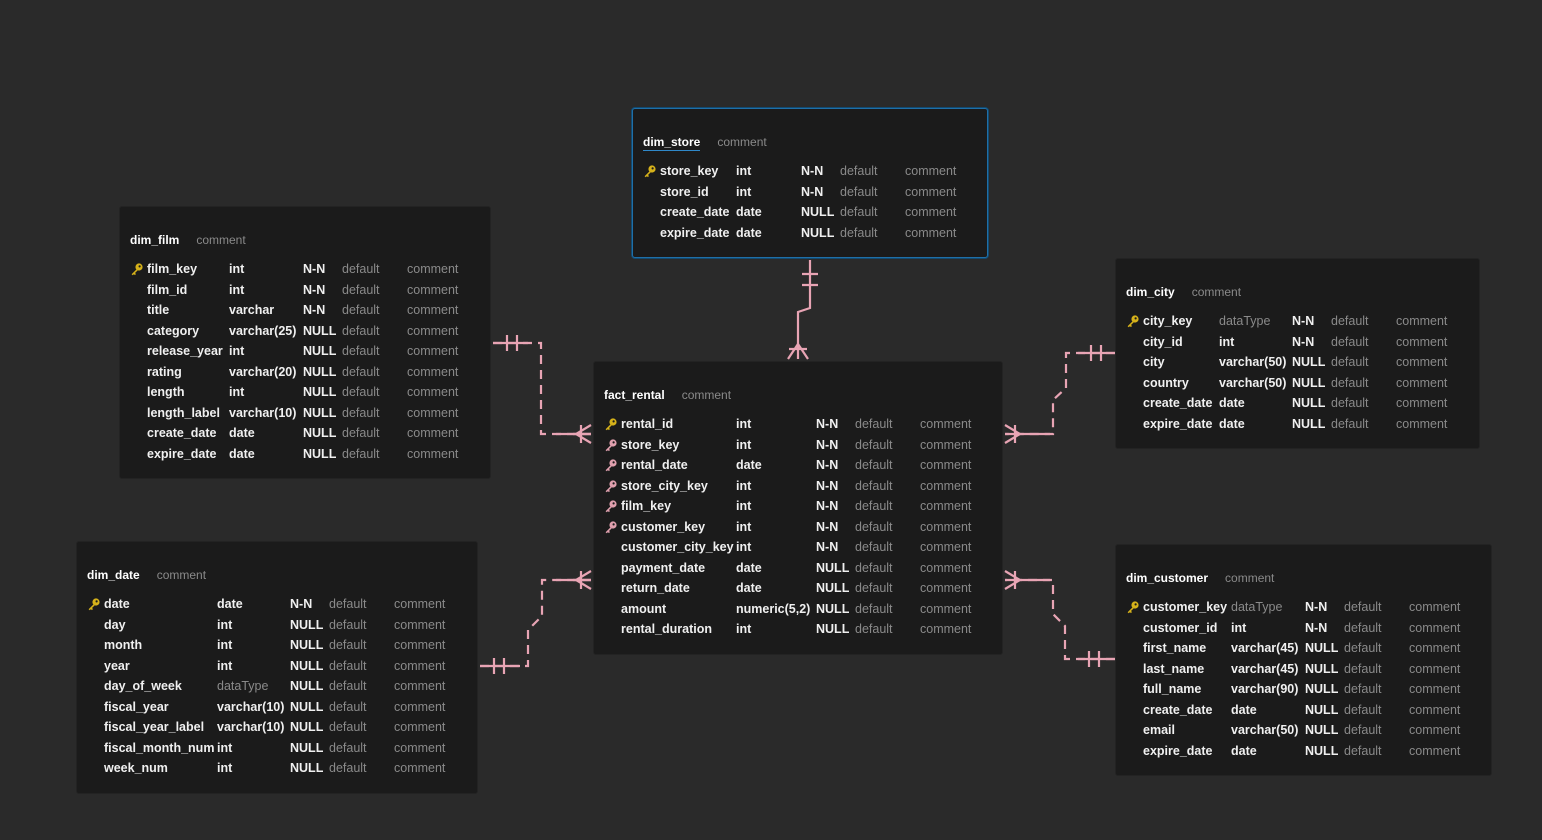 Image resolution: width=1542 pixels, height=840 pixels. I want to click on table-header: dim_customer comment, so click(1200, 579).